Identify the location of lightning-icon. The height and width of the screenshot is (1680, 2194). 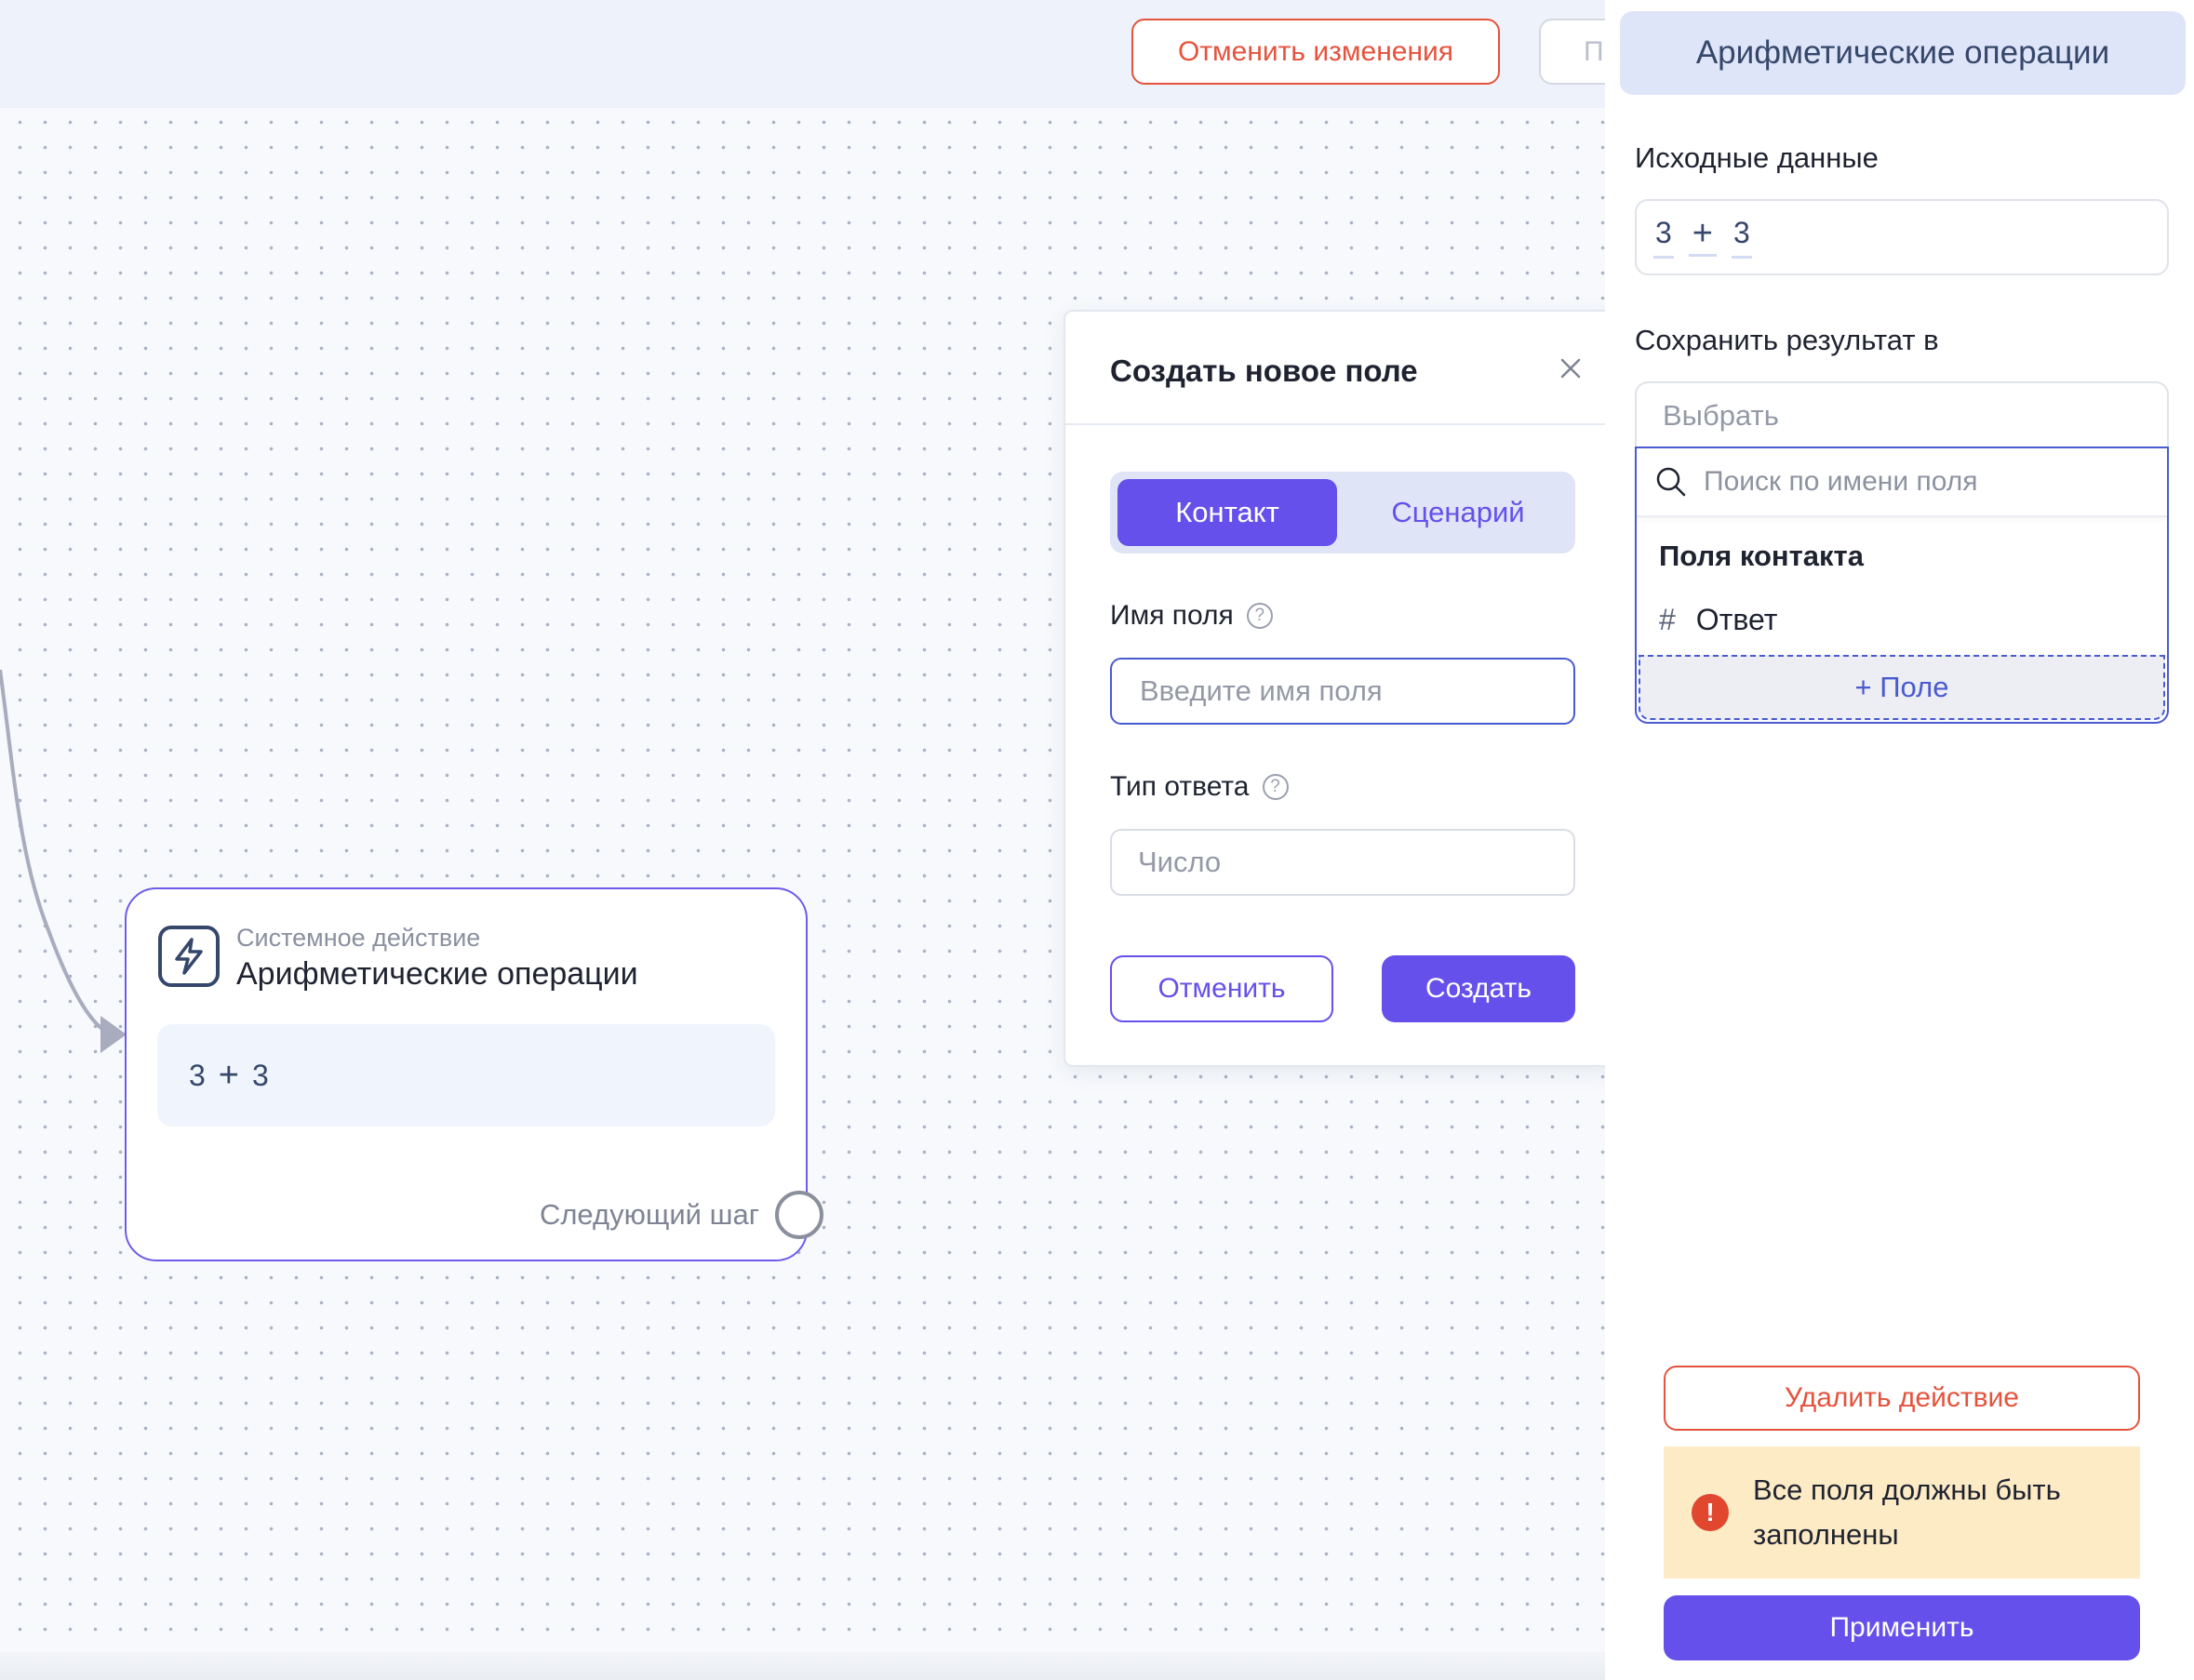
(189, 956).